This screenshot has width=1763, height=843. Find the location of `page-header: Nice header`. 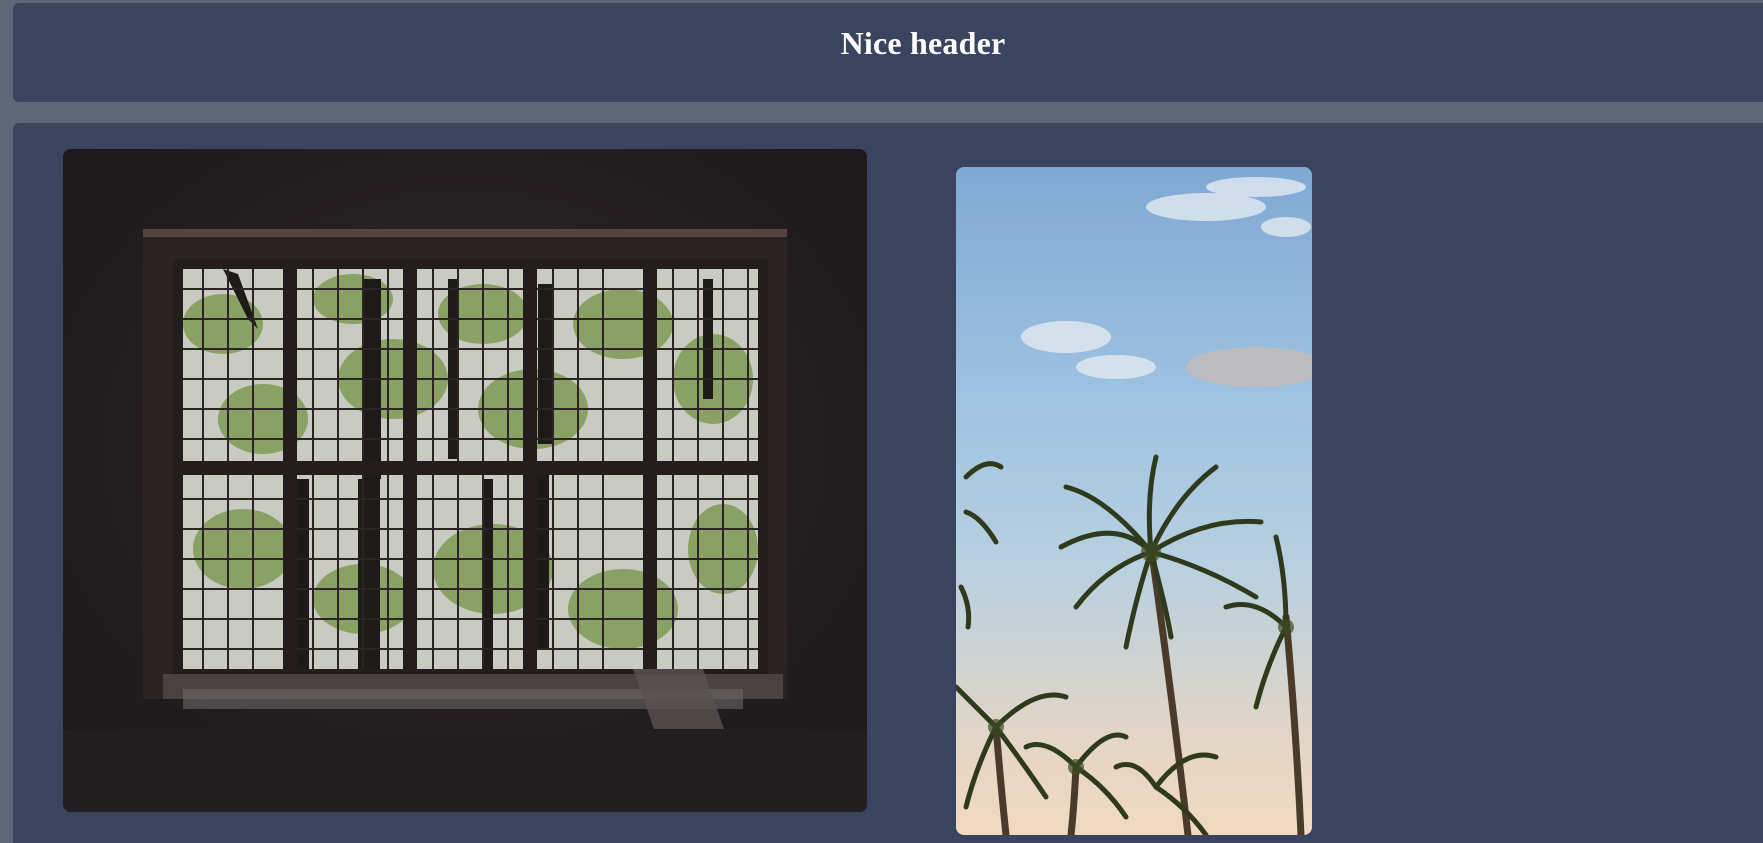

page-header: Nice header is located at coordinates (888, 52).